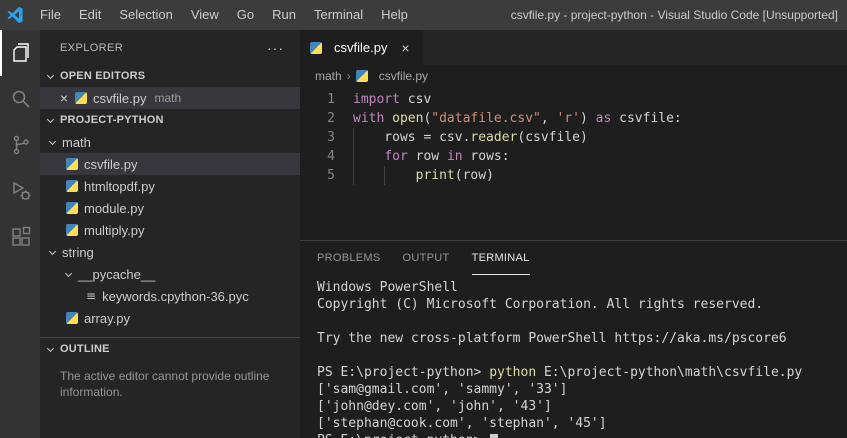 The image size is (847, 438). I want to click on breadcrumb-item: math, so click(328, 76).